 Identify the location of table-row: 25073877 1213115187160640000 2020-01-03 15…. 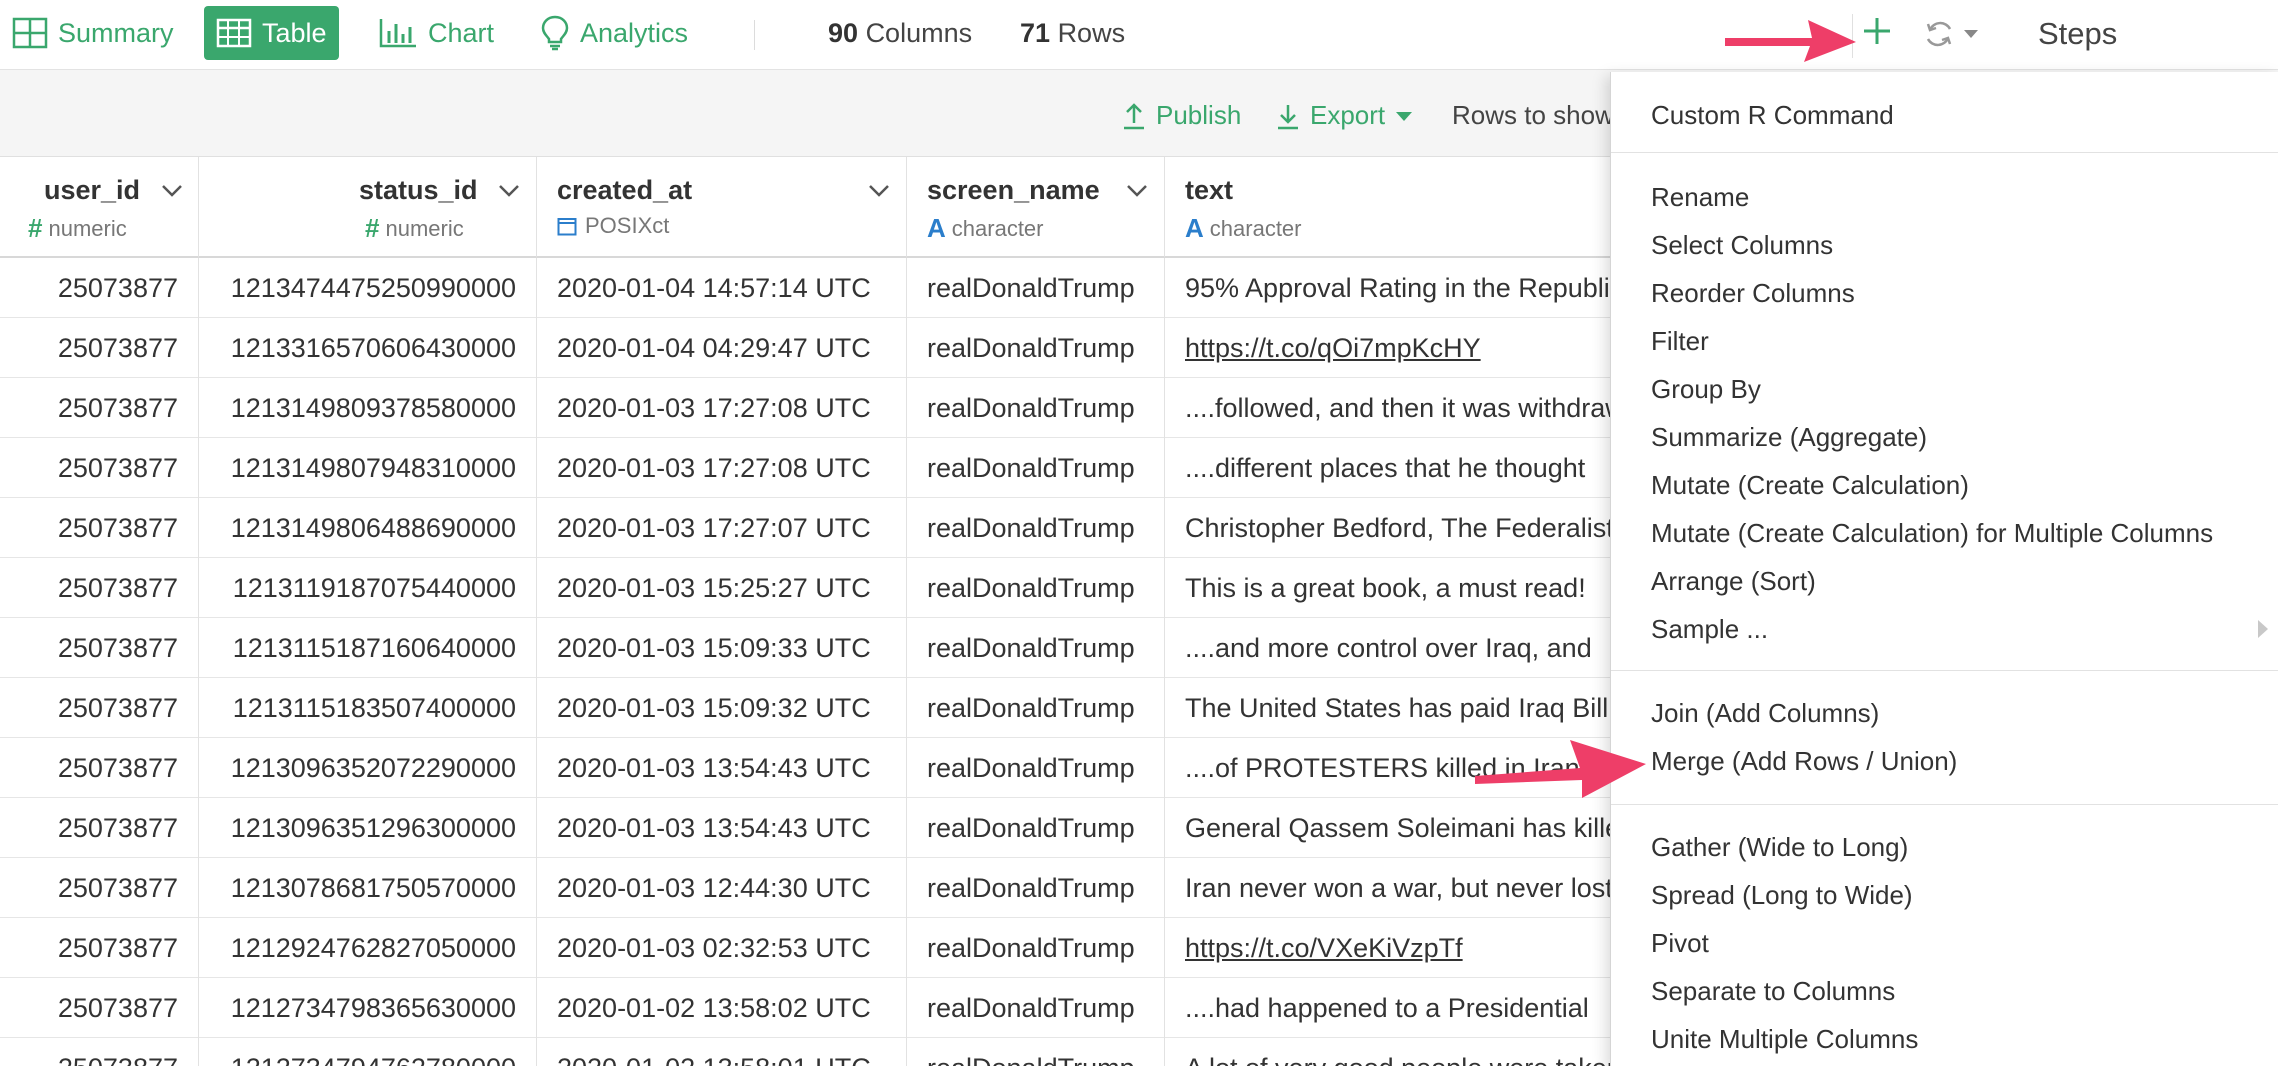
(806, 648).